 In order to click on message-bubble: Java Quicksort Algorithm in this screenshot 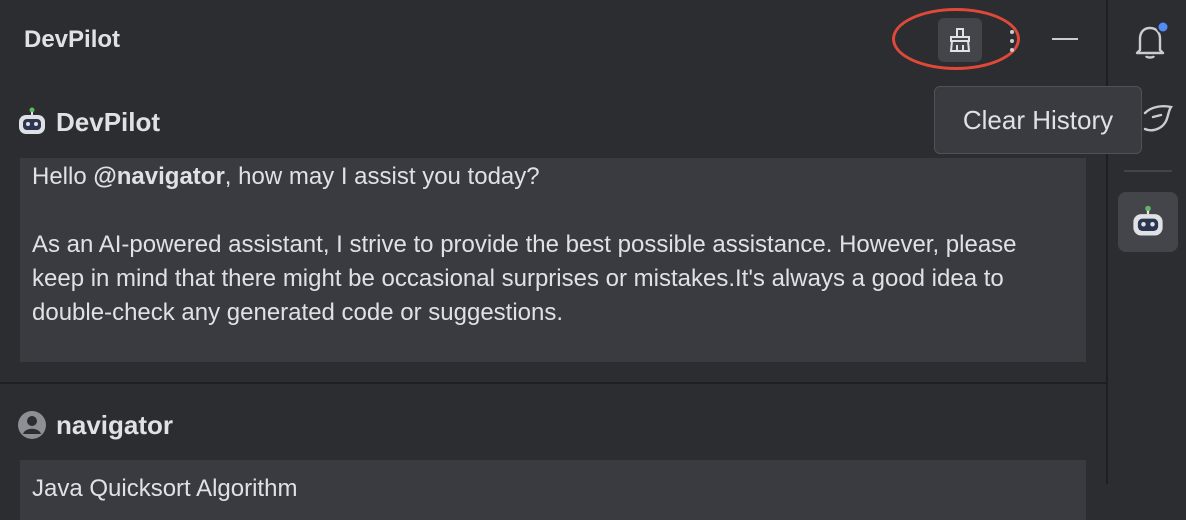, I will do `click(553, 490)`.